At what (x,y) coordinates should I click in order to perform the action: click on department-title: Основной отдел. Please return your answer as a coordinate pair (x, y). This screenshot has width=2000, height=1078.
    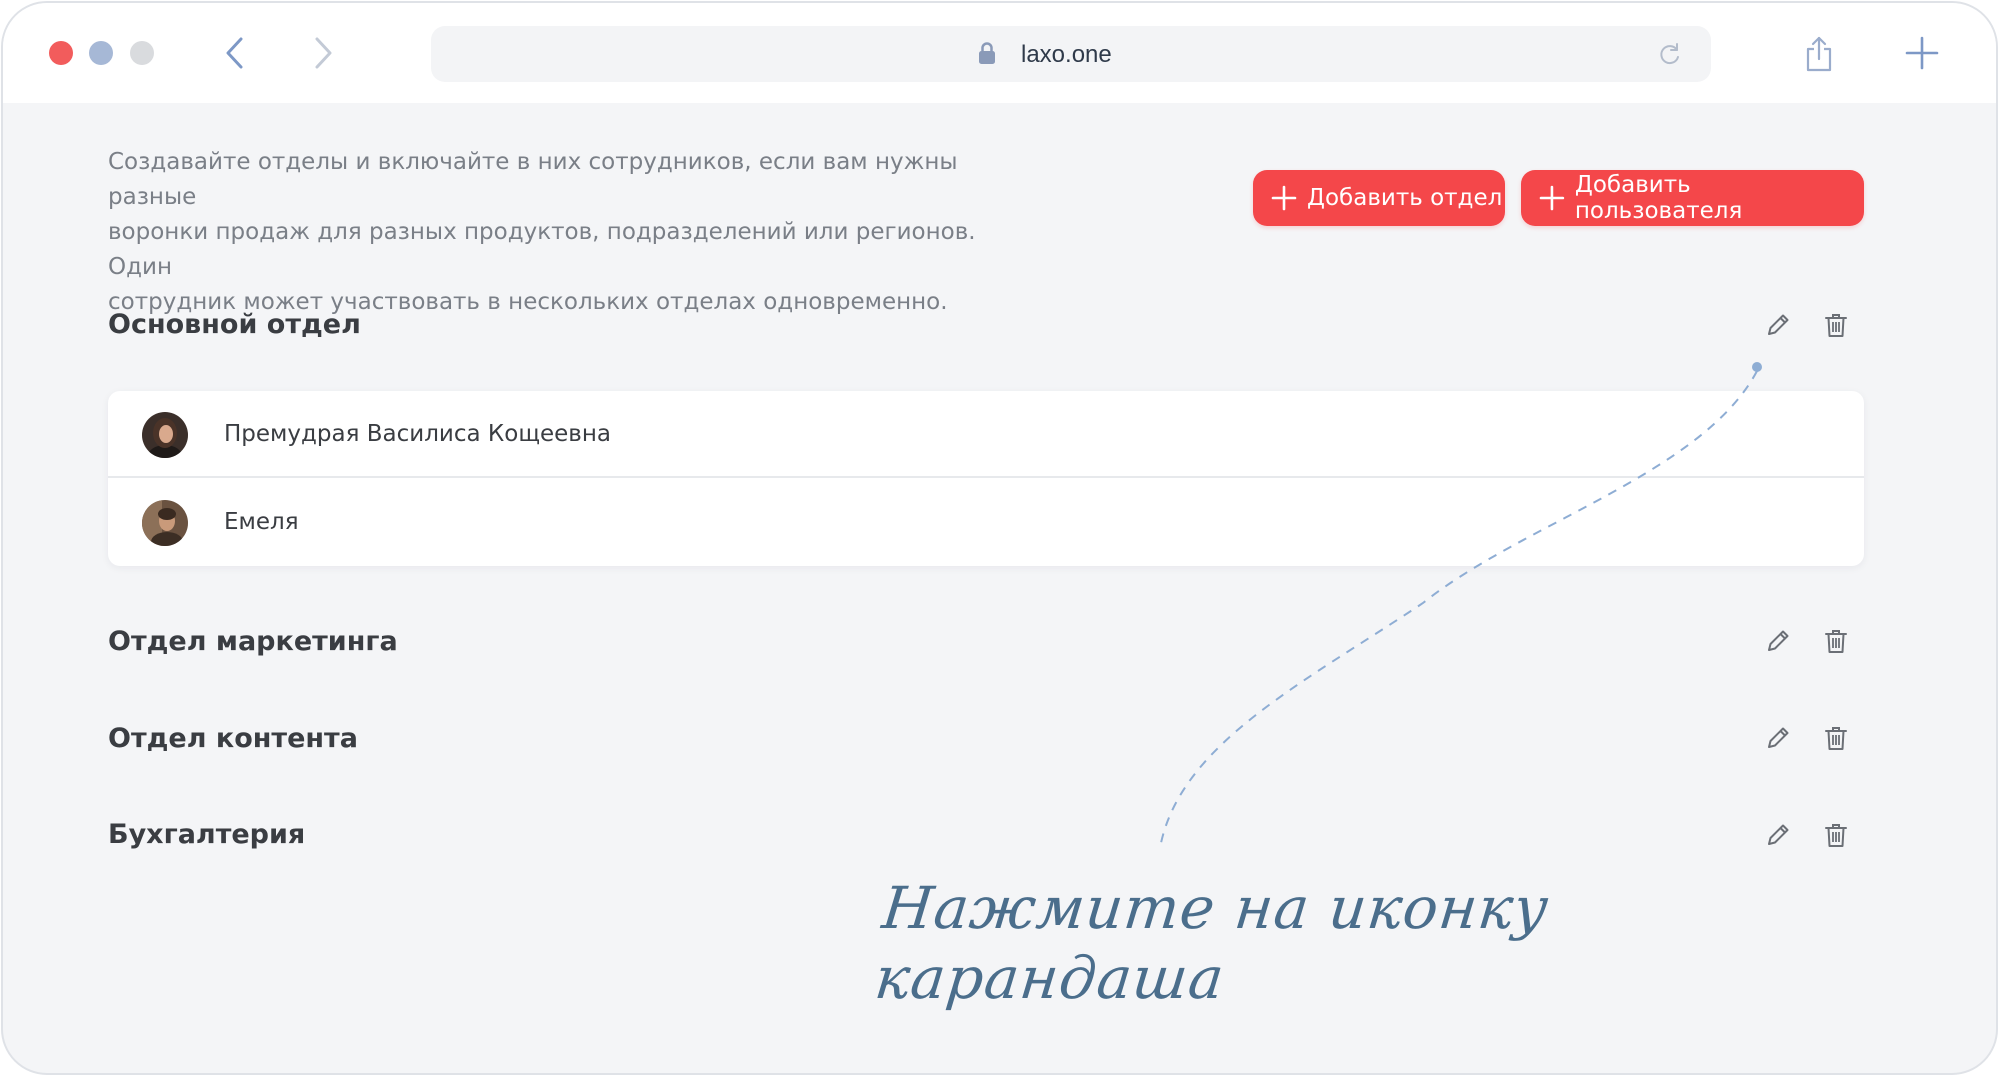
    Looking at the image, I should click on (234, 324).